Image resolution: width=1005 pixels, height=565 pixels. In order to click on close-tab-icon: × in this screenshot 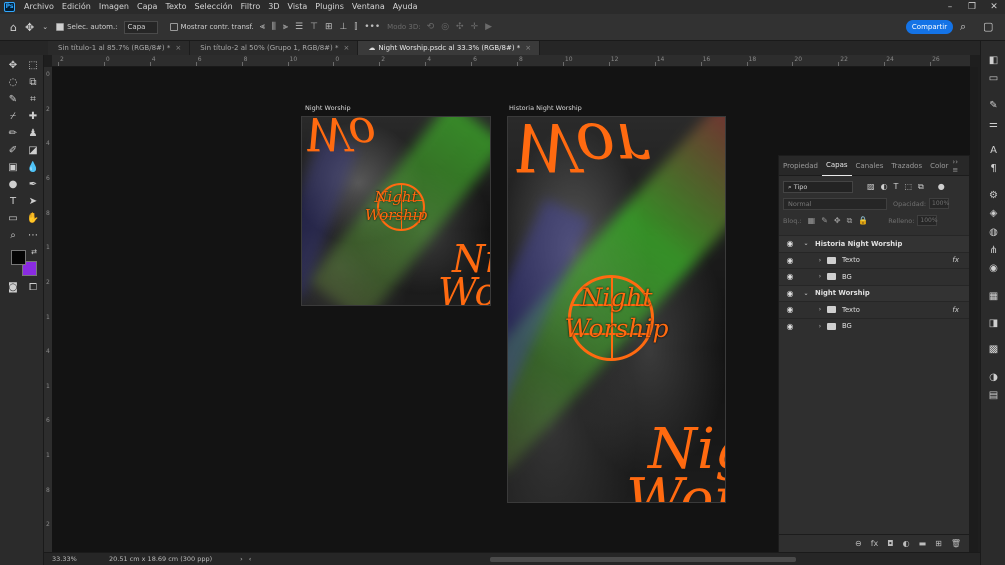, I will do `click(178, 48)`.